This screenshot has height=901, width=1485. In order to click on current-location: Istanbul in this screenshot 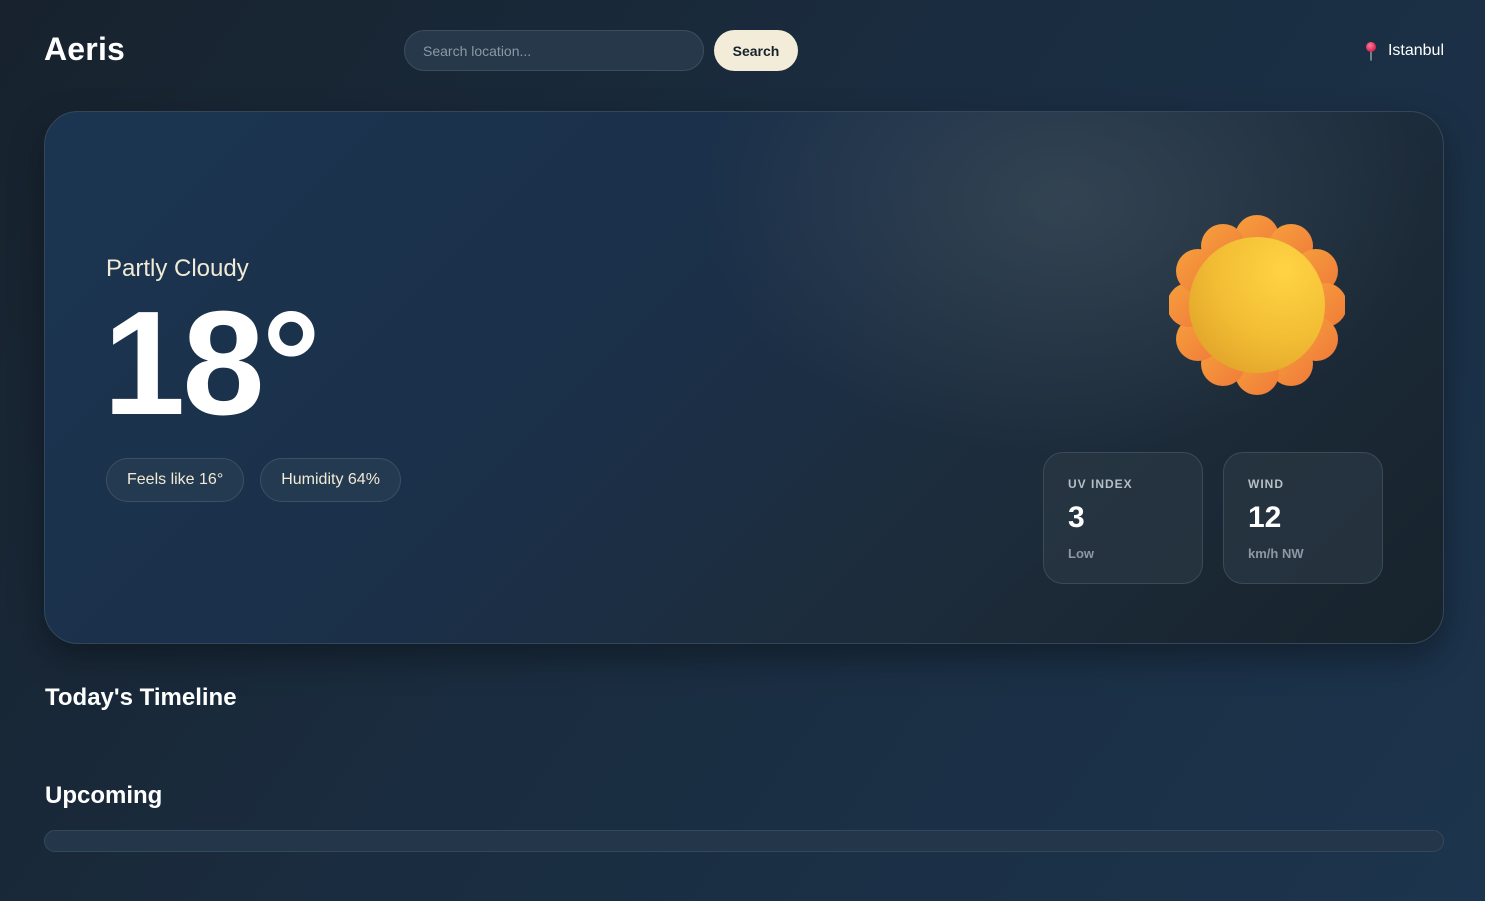, I will do `click(1404, 51)`.